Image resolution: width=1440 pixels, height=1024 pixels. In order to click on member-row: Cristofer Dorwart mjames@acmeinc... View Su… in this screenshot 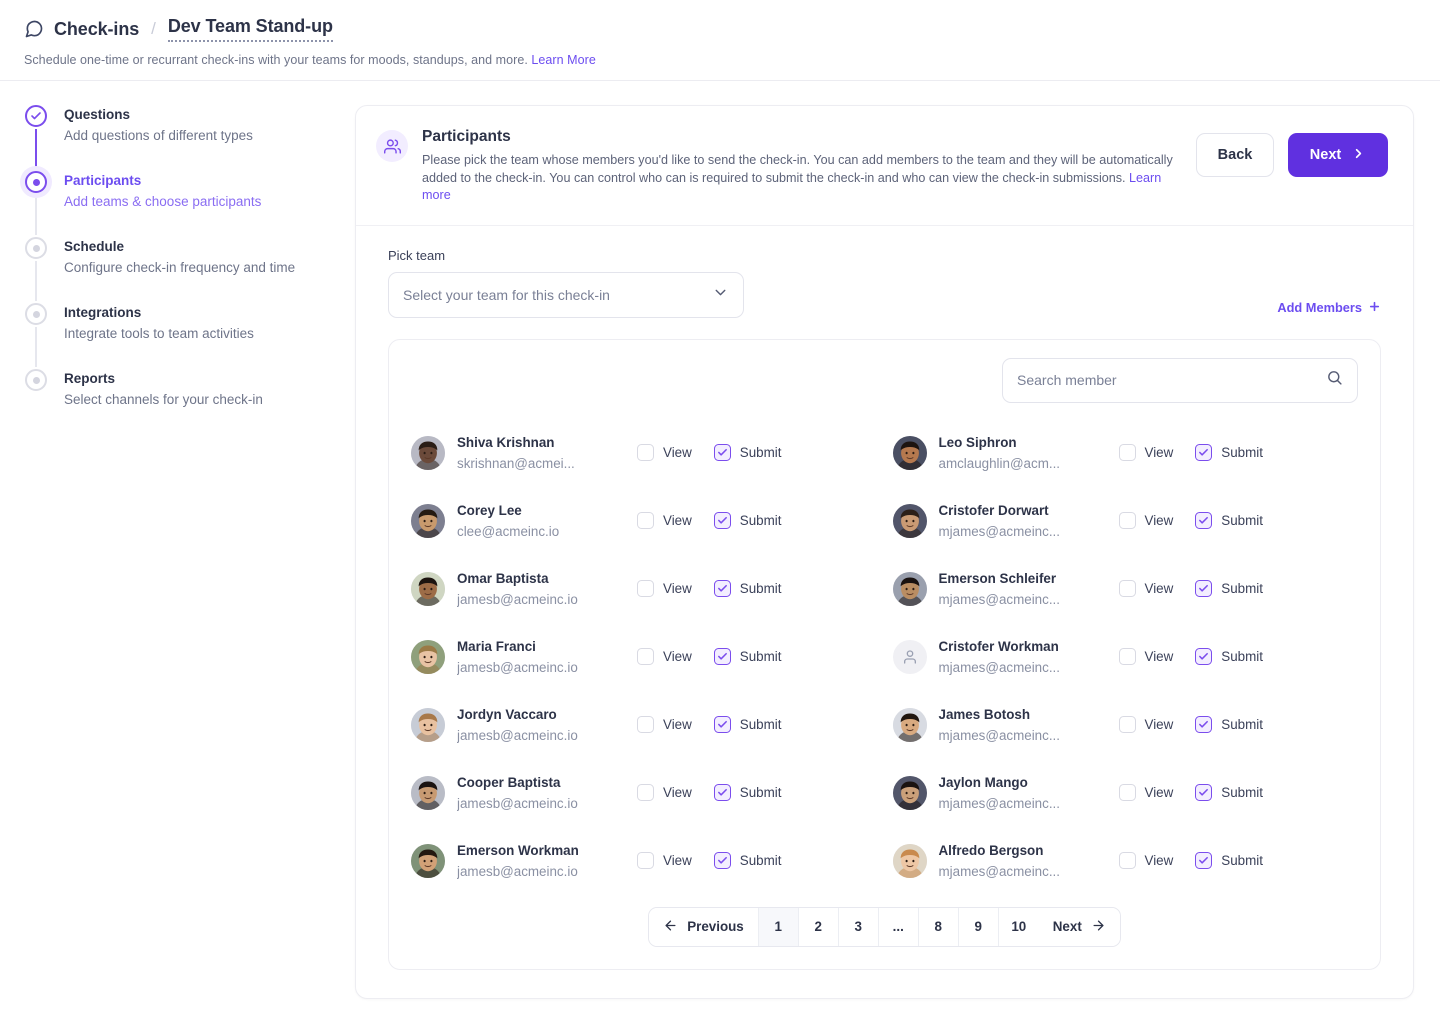, I will do `click(1125, 521)`.